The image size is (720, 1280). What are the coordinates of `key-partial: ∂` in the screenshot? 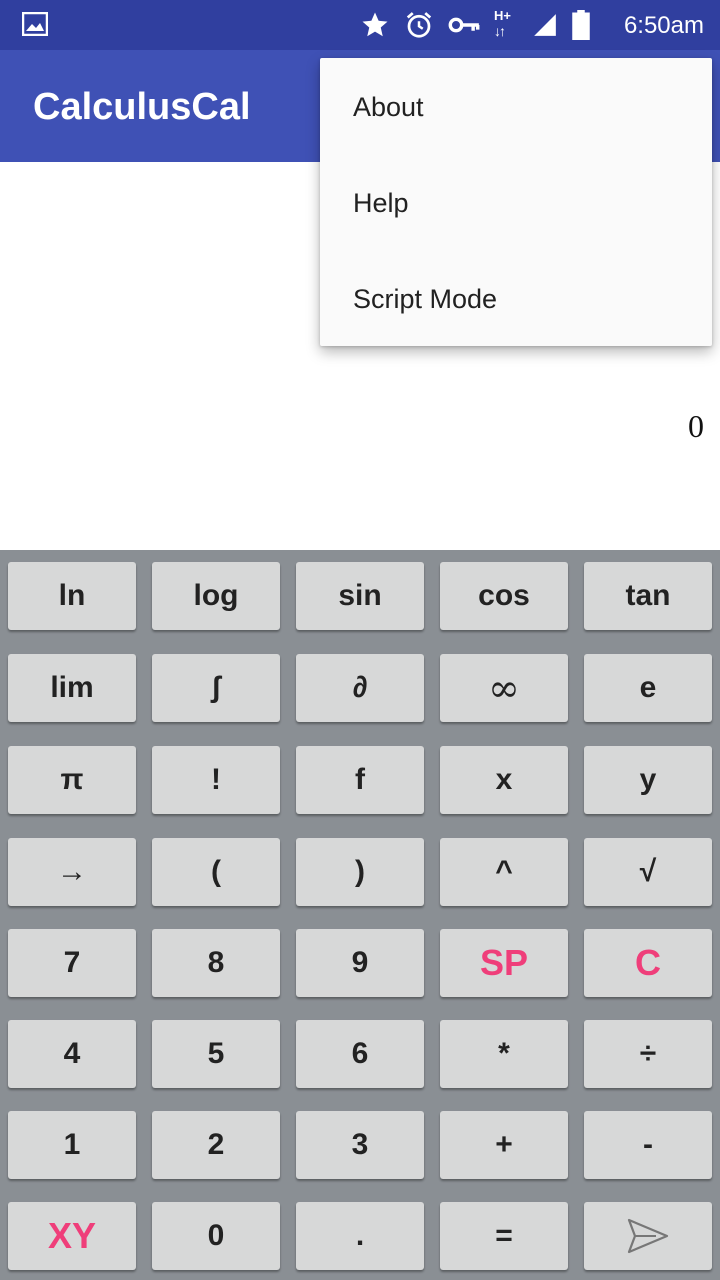 It's located at (360, 688).